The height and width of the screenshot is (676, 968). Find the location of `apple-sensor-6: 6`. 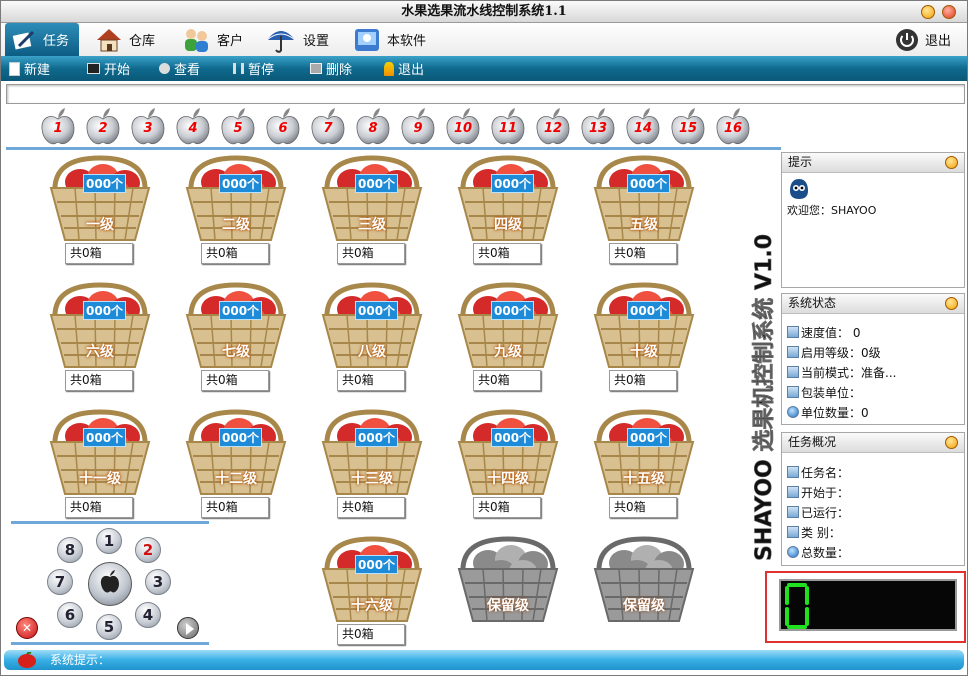

apple-sensor-6: 6 is located at coordinates (283, 127).